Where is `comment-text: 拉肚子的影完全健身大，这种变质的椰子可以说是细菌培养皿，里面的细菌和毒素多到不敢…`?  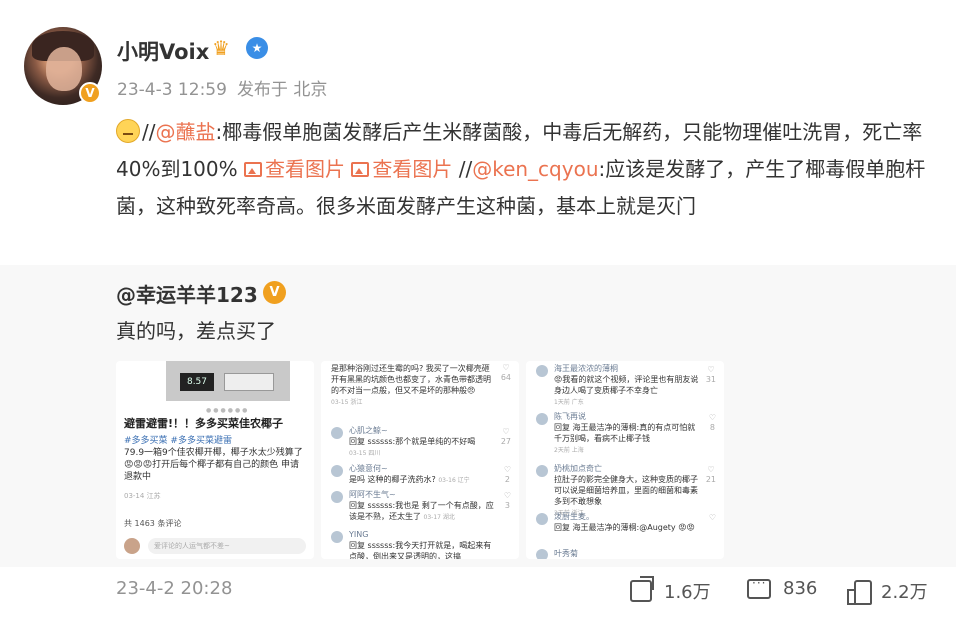
comment-text: 拉肚子的影完全健身大，这种变质的椰子可以说是细菌培养皿，里面的细菌和毒素多到不敢… is located at coordinates (626, 490).